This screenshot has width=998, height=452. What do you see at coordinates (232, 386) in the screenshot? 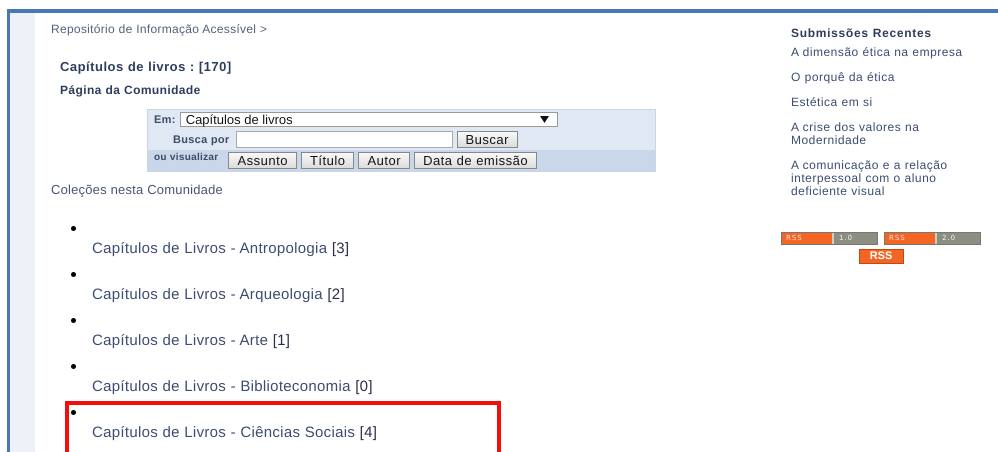
I see `collection-link: Capítulos de Livros - Biblioteconomia [0]` at bounding box center [232, 386].